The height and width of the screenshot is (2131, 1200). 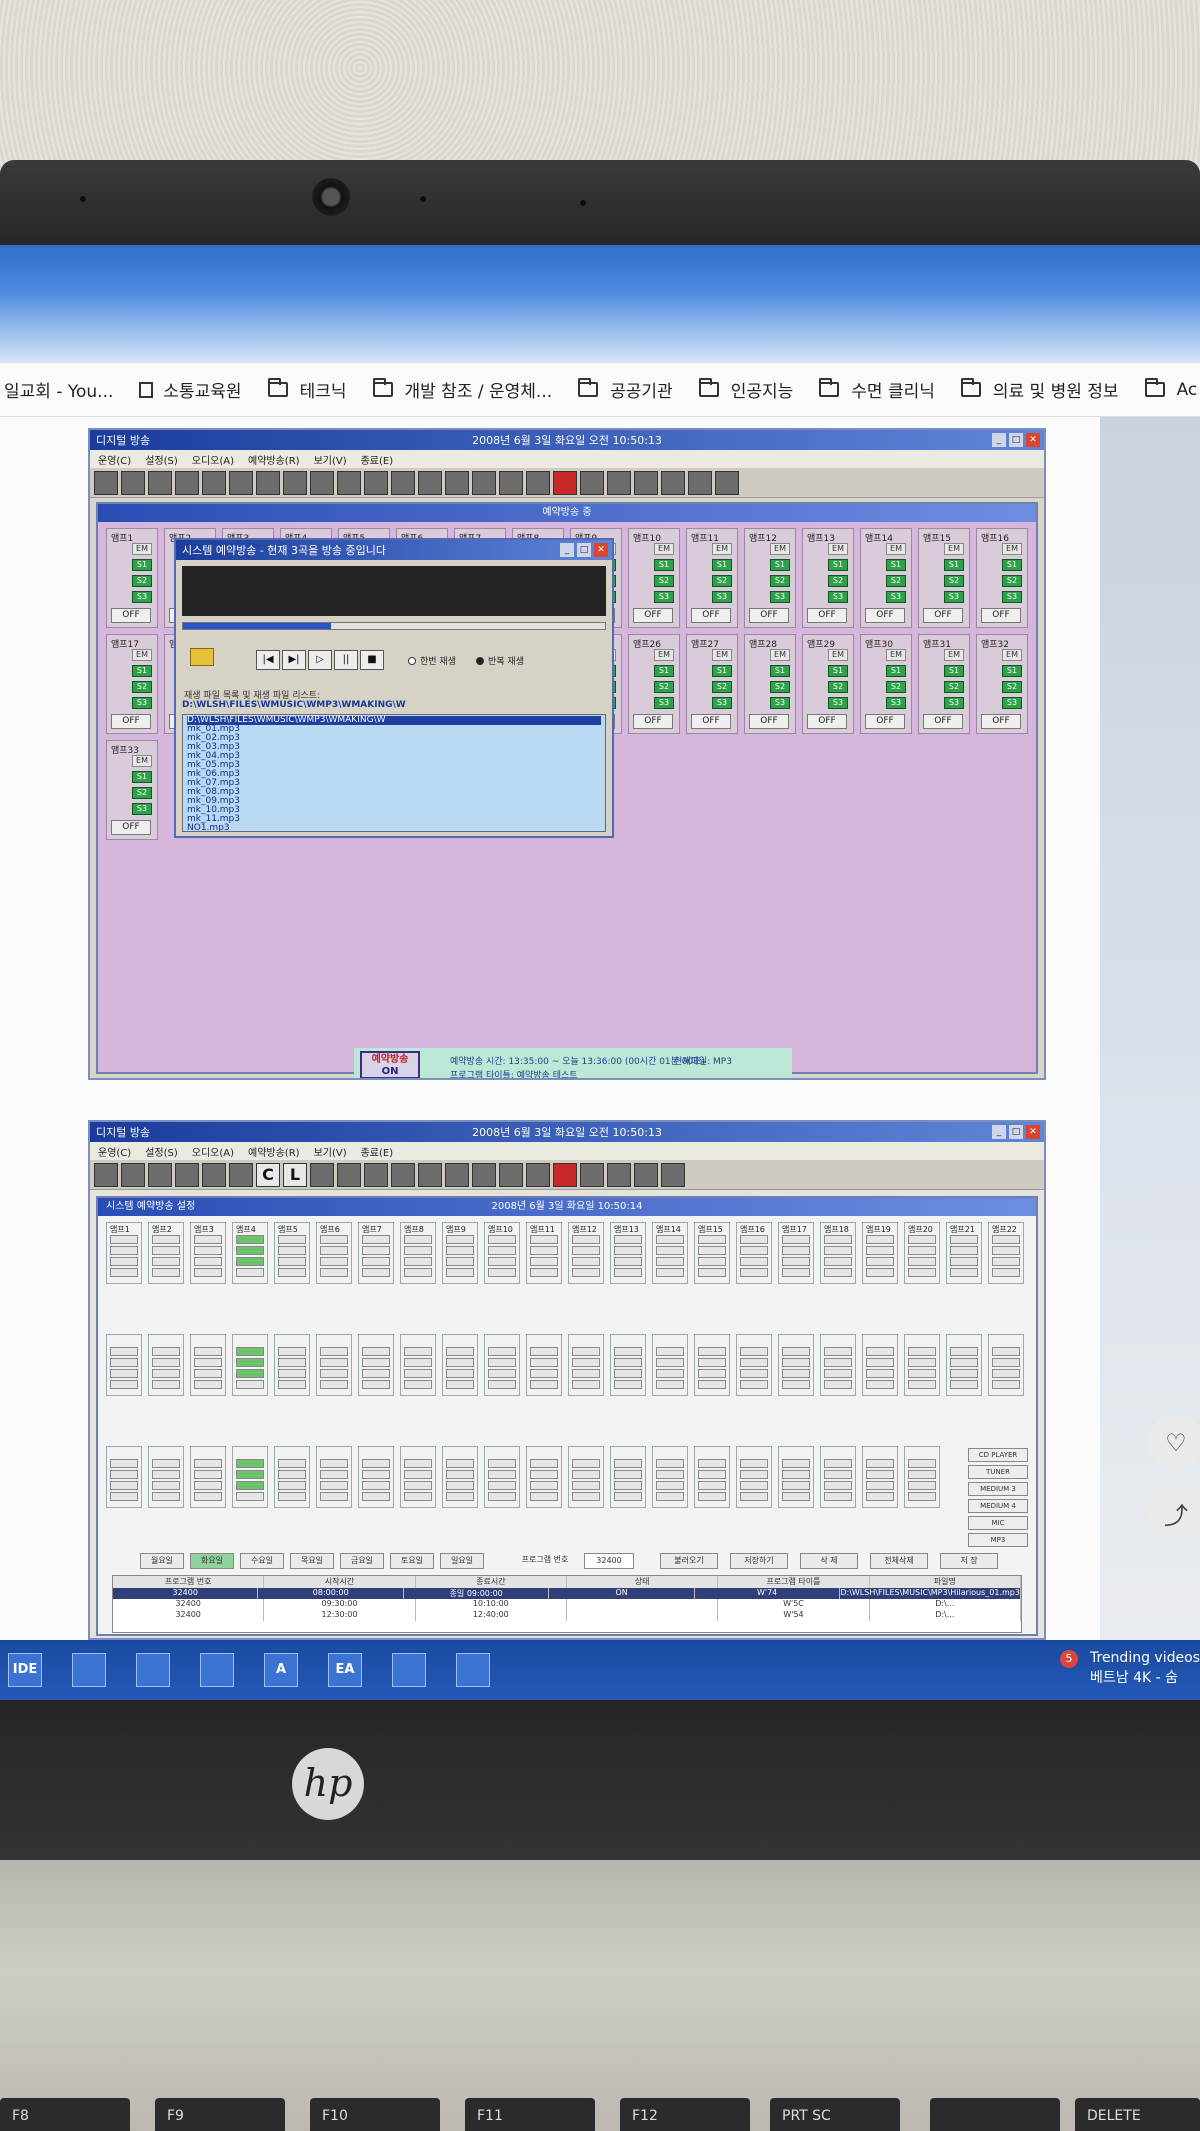 I want to click on bookmark-folder: 테크닉, so click(x=307, y=389).